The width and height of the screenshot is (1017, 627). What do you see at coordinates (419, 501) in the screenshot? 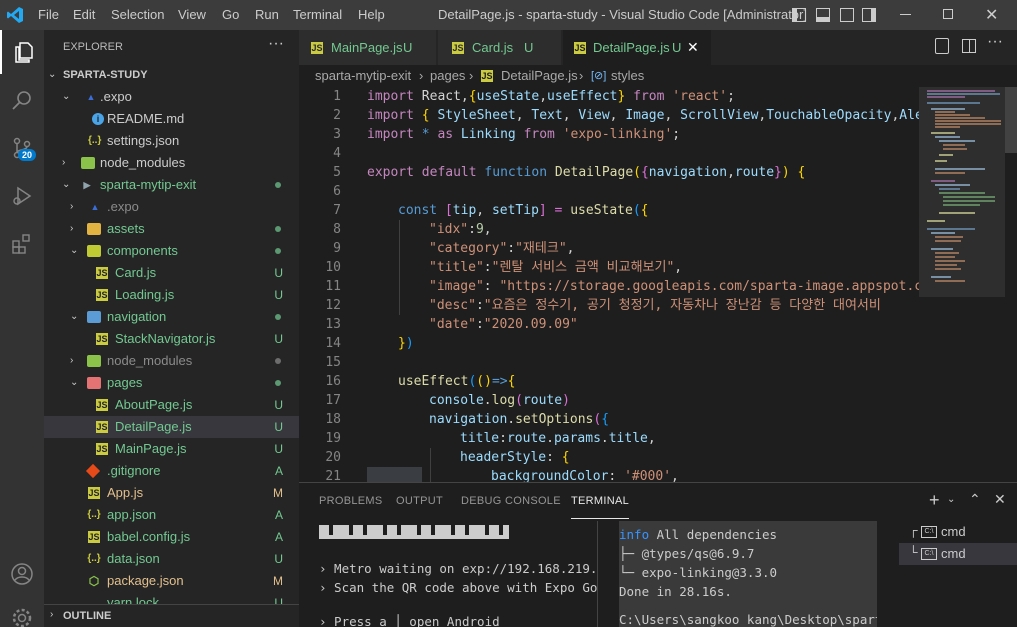
I see `panel-tab-output: OUTPUT` at bounding box center [419, 501].